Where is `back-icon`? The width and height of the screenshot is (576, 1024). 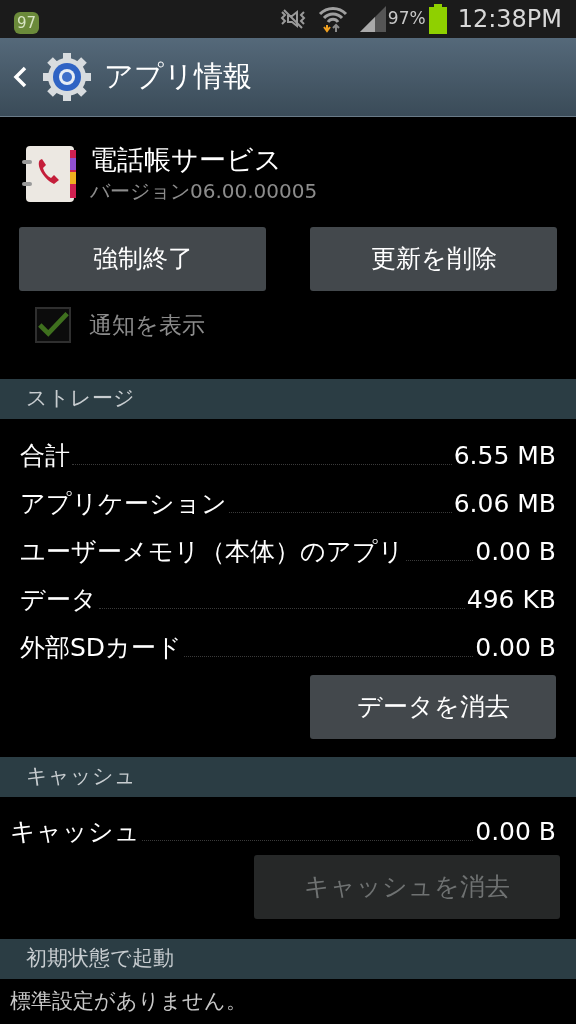
back-icon is located at coordinates (20, 77).